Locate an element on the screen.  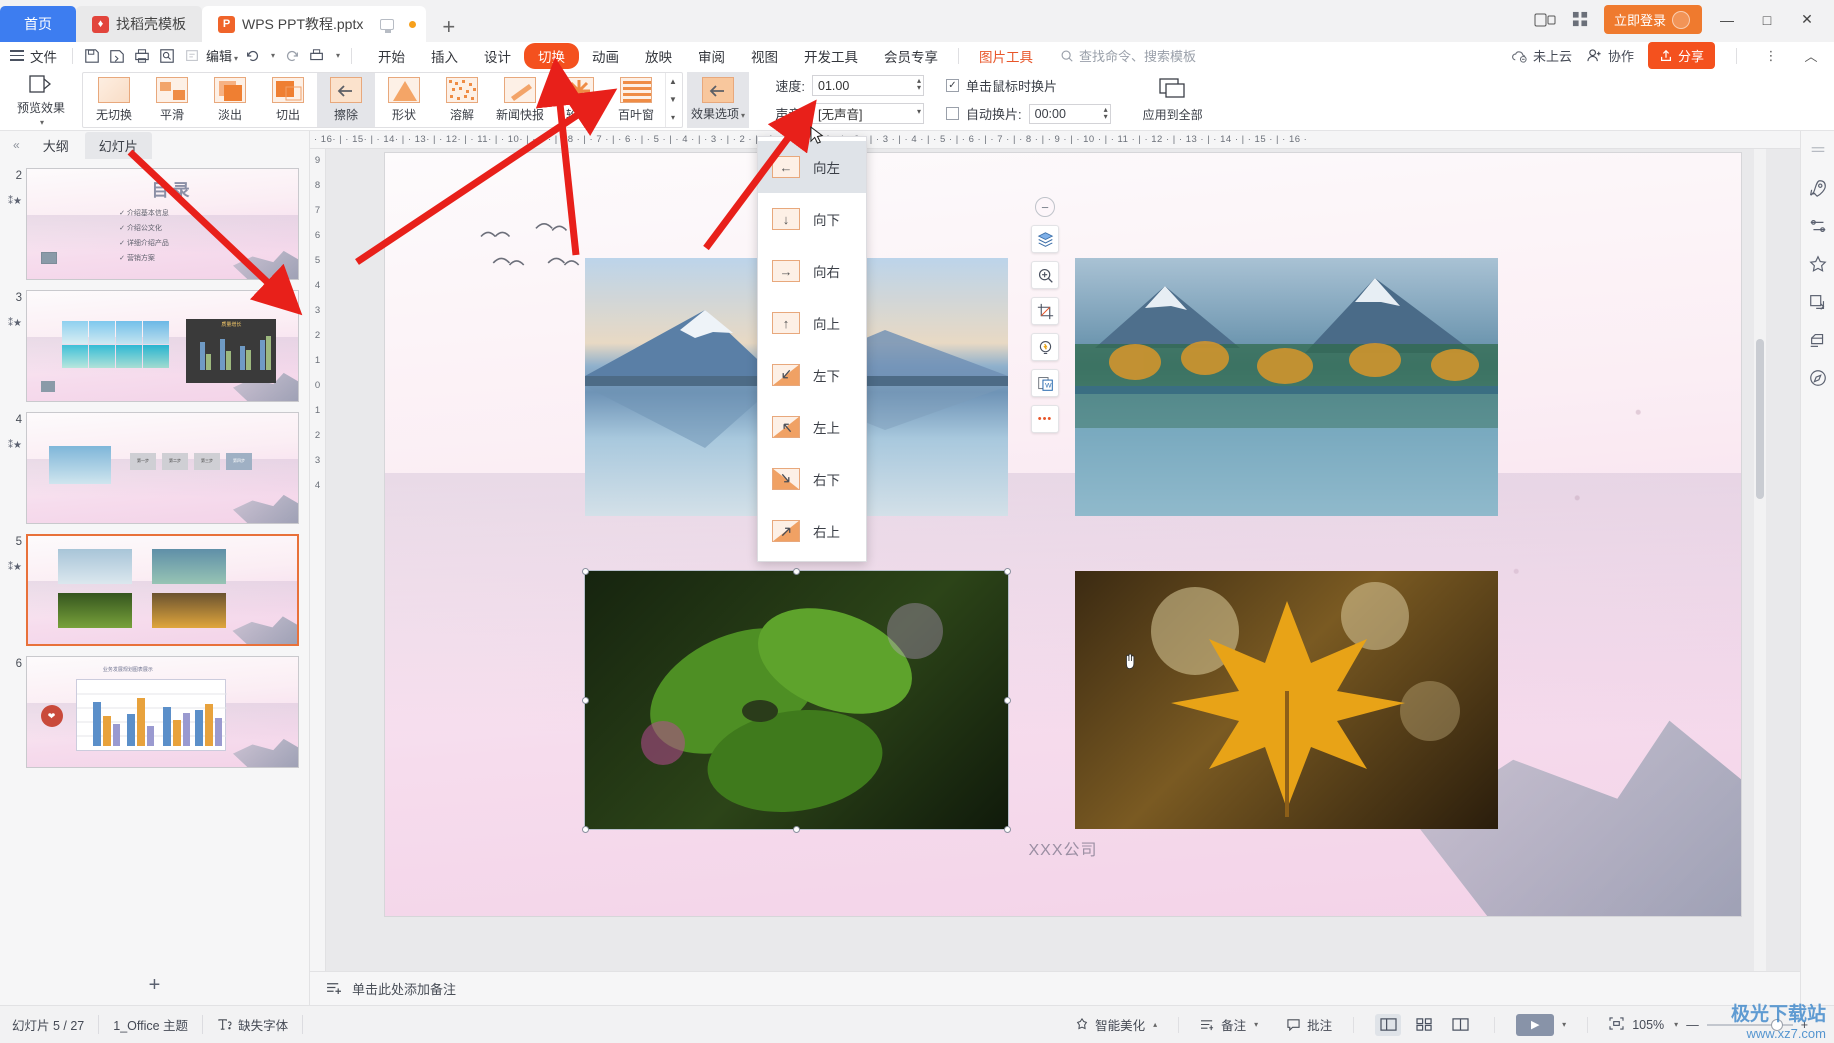
click-advance-checkbox: ✓ 单击鼠标时换片 is located at coordinates (1028, 85).